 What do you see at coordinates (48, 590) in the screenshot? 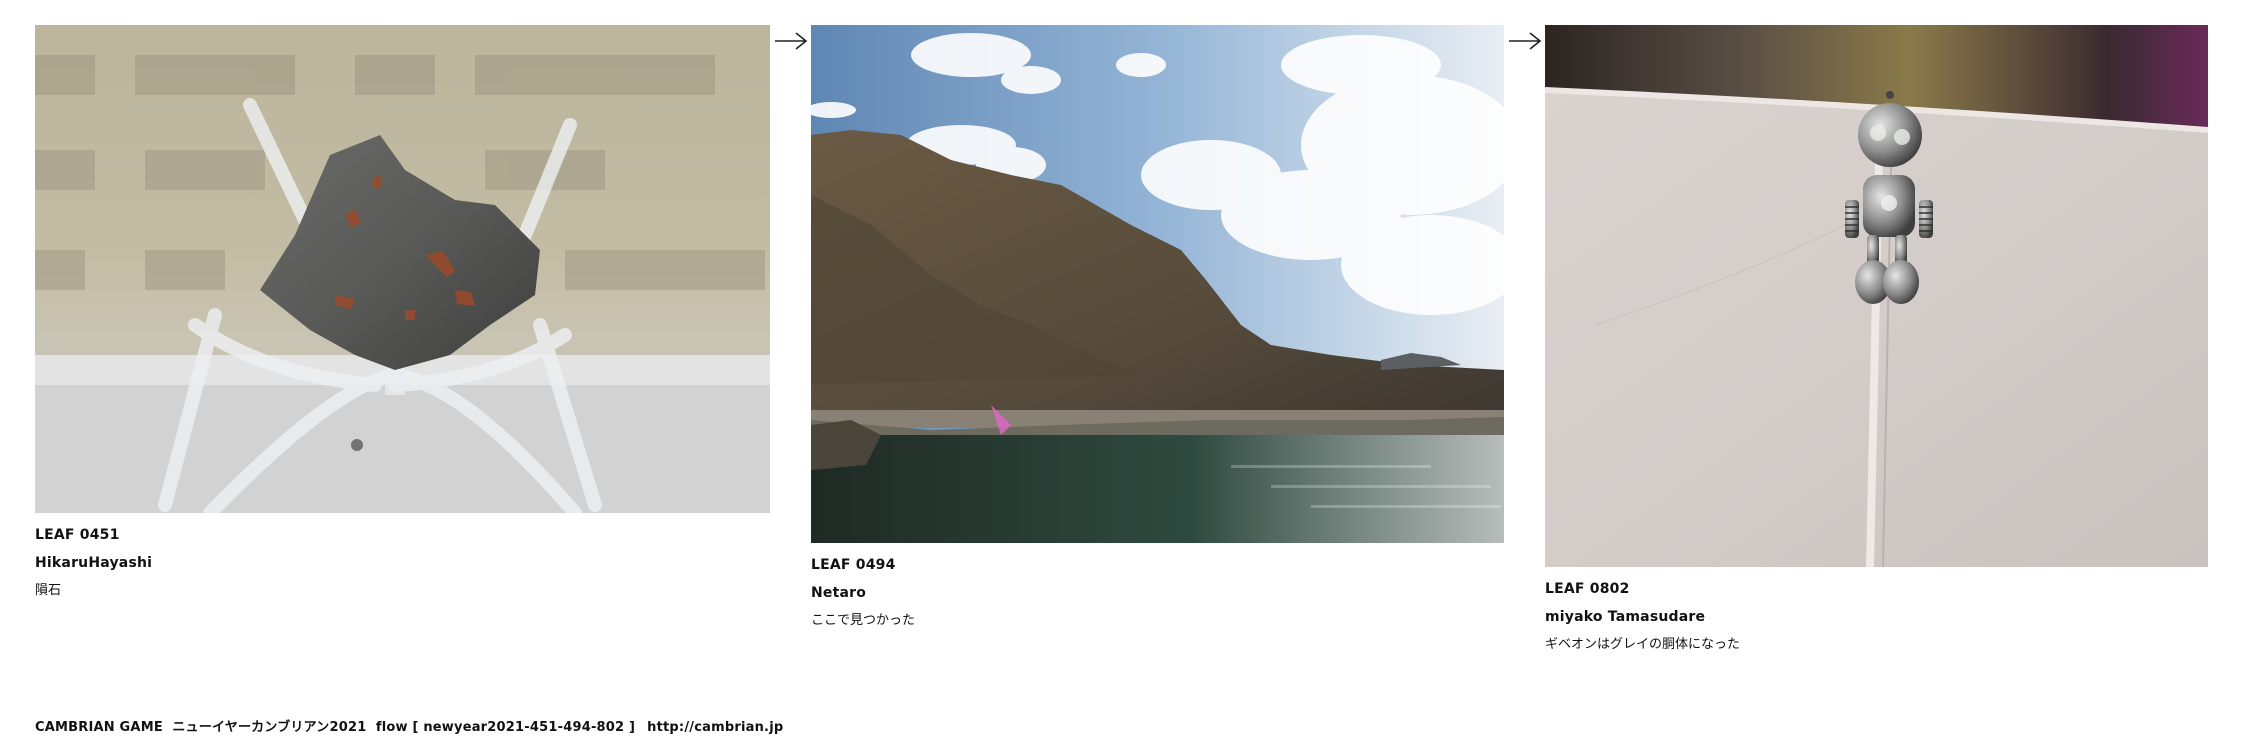
I see `leaf-caption: 隕石` at bounding box center [48, 590].